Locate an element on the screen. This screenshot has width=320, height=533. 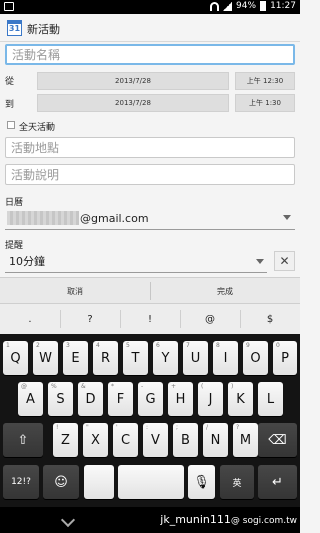
key-label: Y is located at coordinates (165, 358).